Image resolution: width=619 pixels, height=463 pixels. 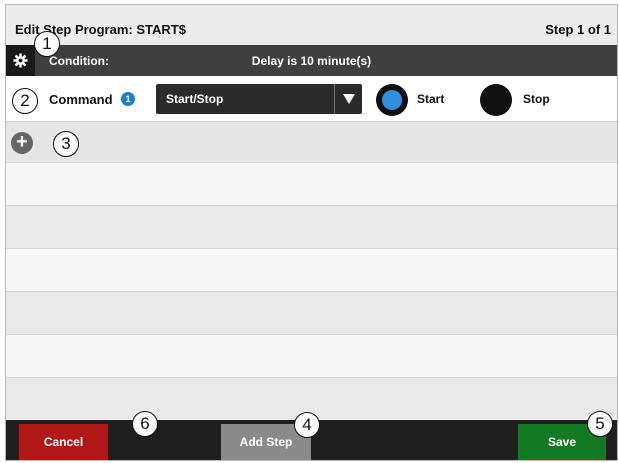 I want to click on command-select: Start/Stop, so click(x=259, y=99).